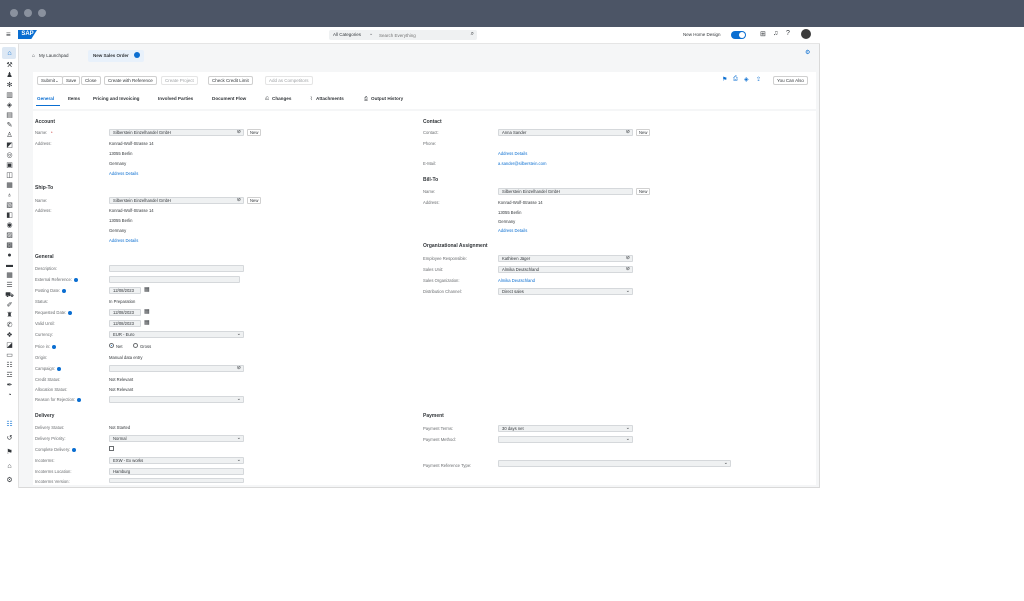  What do you see at coordinates (565, 258) in the screenshot?
I see `employee-responsible-input: Kathleen Jäger ⊘` at bounding box center [565, 258].